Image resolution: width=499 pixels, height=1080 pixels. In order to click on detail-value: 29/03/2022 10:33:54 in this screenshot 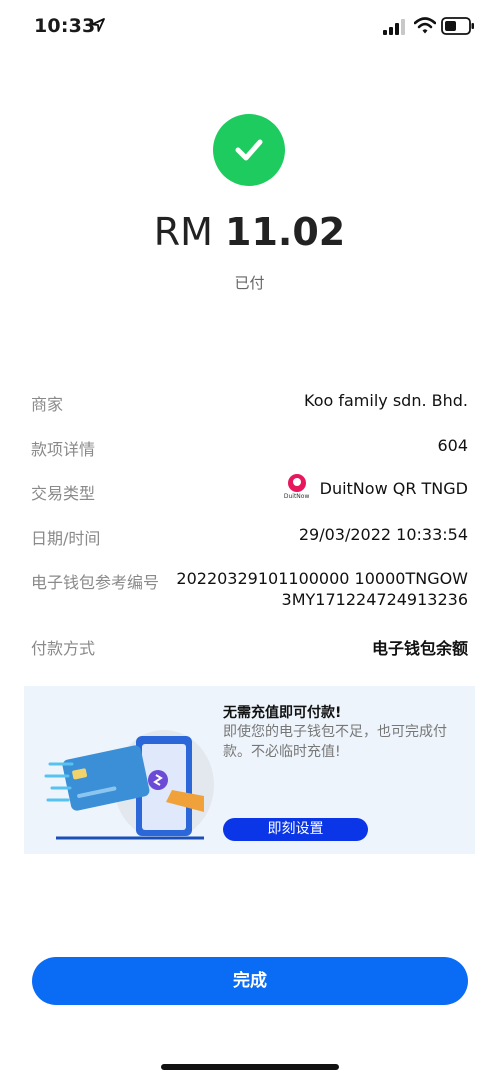, I will do `click(383, 534)`.